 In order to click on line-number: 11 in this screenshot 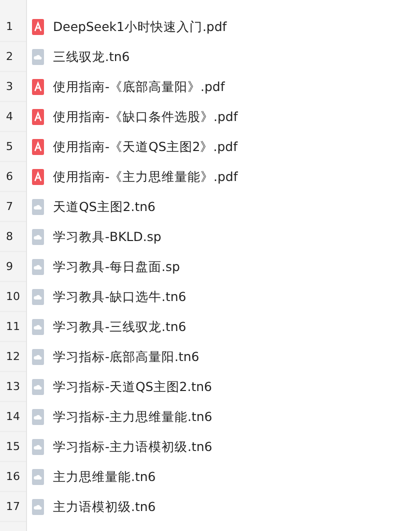, I will do `click(13, 326)`.